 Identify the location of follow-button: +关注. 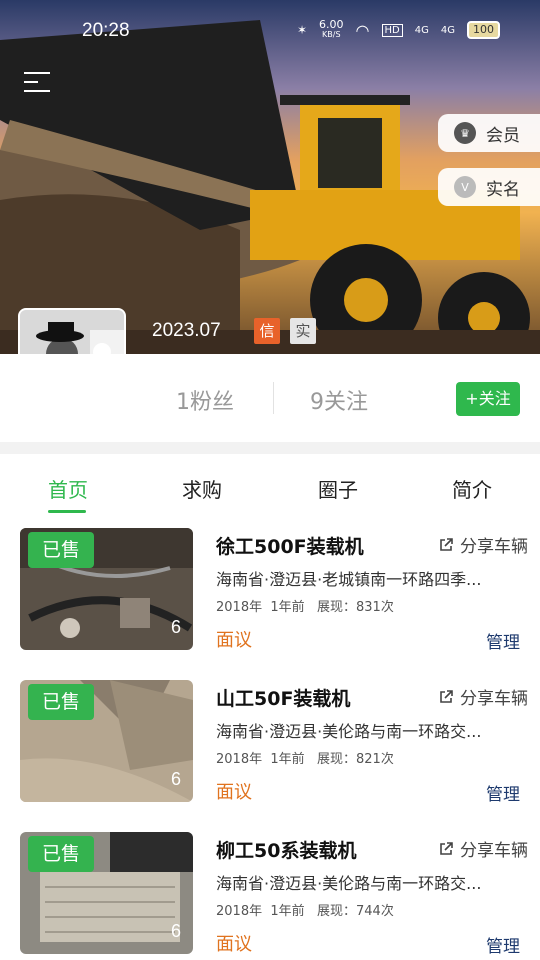
(488, 399).